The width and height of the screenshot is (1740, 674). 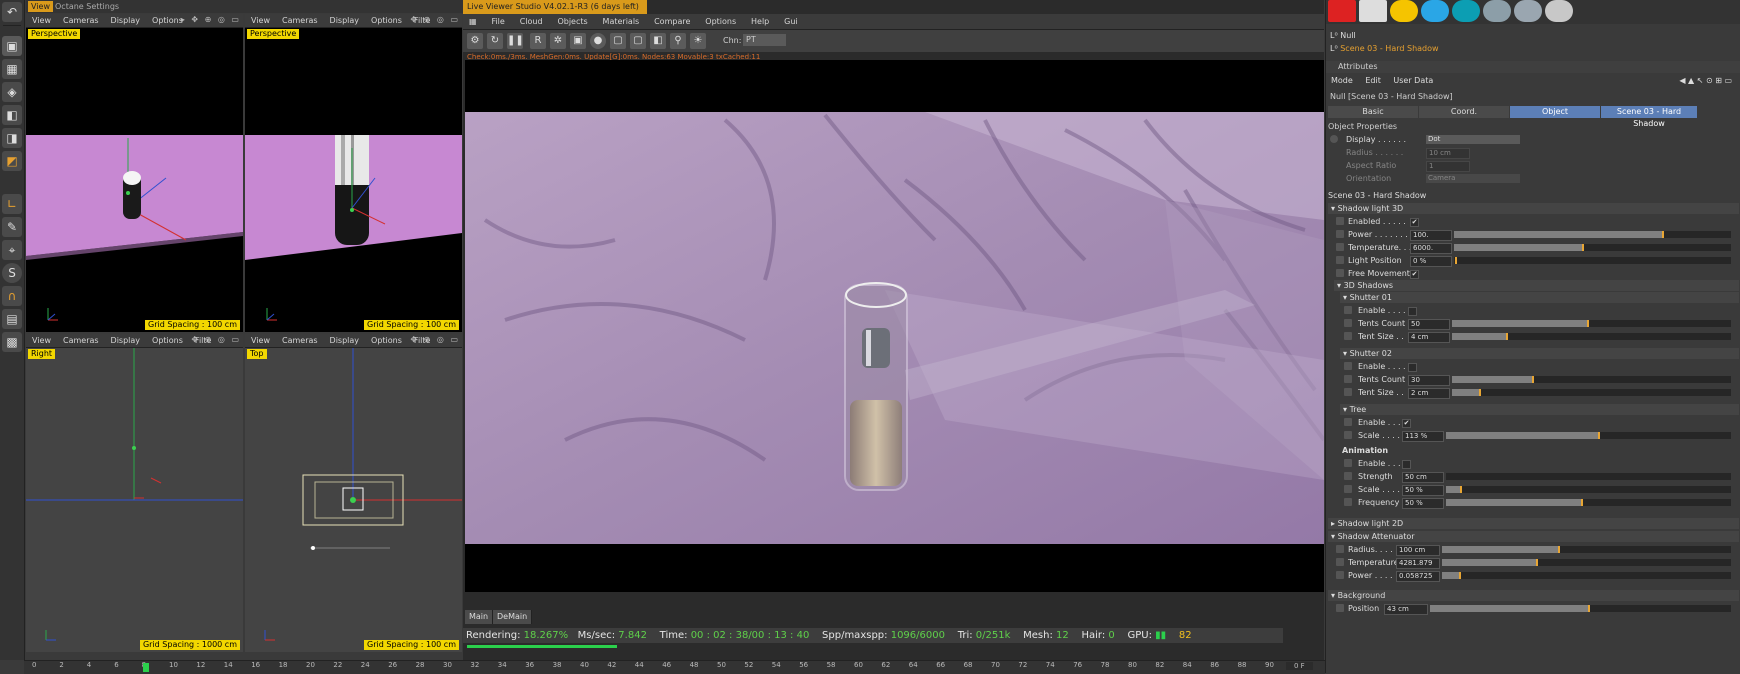 What do you see at coordinates (479, 617) in the screenshot?
I see `tab-main: Main` at bounding box center [479, 617].